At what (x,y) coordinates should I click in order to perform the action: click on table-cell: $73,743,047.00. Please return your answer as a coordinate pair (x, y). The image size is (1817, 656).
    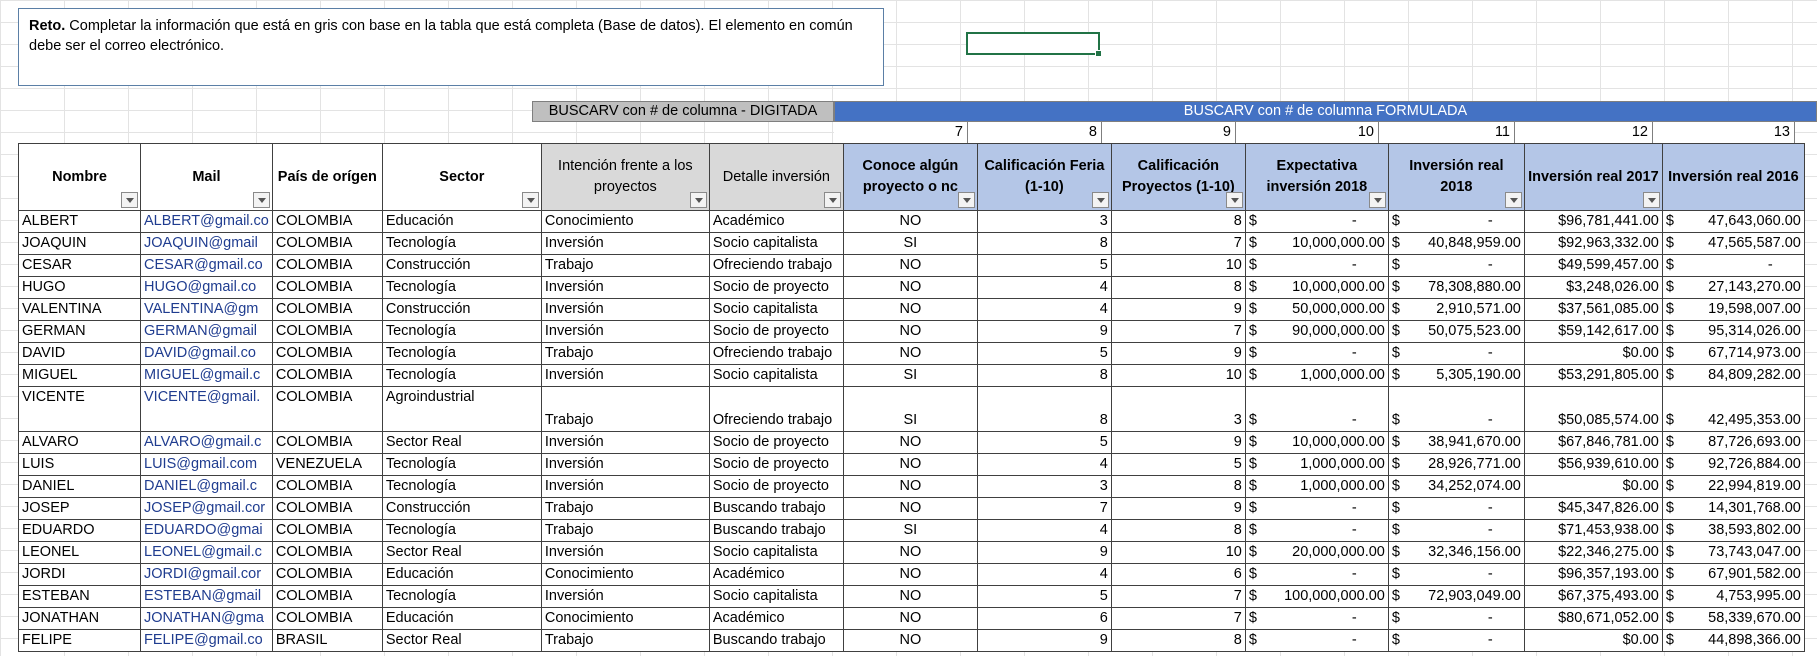
    Looking at the image, I should click on (1733, 552).